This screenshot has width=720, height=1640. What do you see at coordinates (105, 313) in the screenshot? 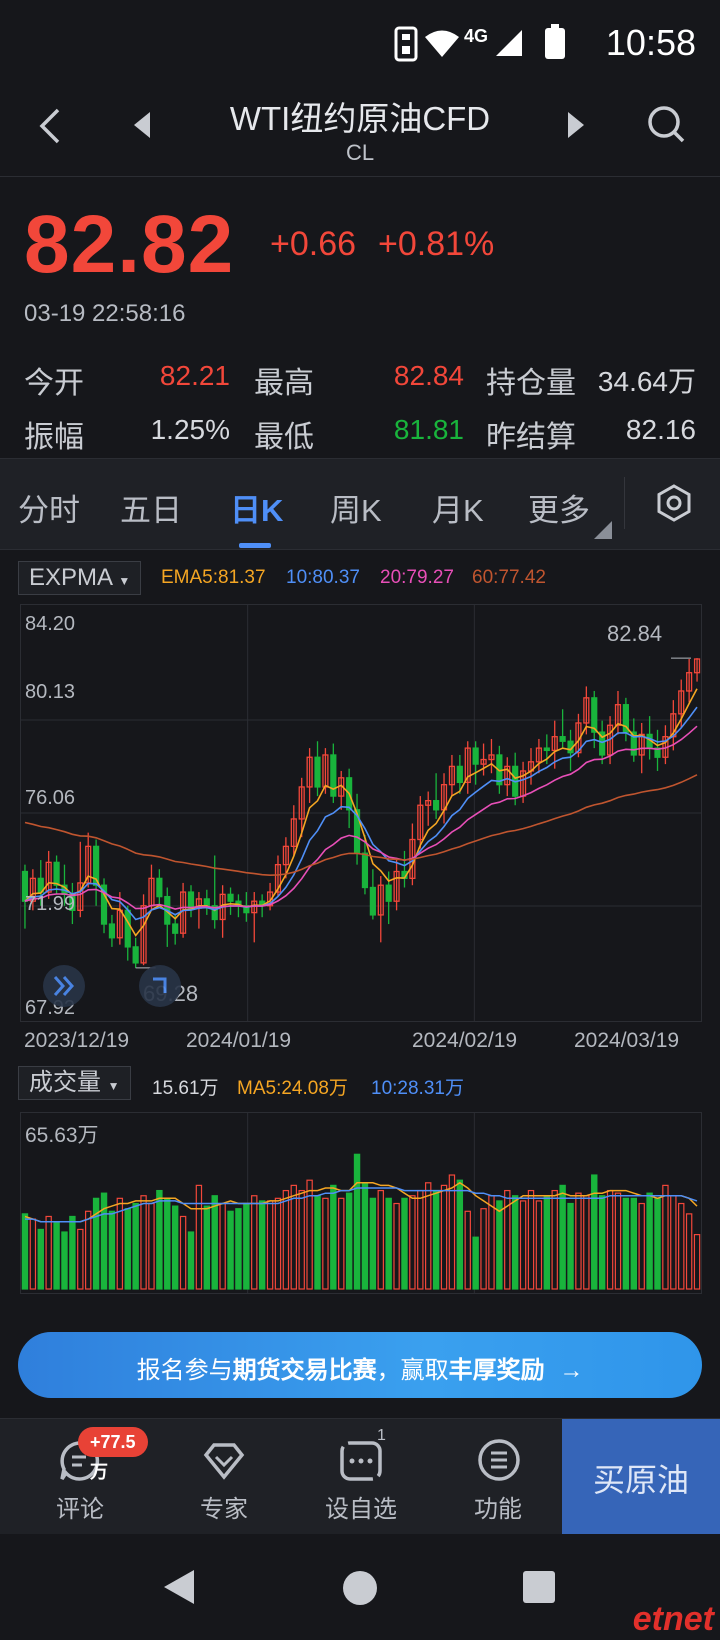
I see `quote-timestamp: 03-19 22:58:16` at bounding box center [105, 313].